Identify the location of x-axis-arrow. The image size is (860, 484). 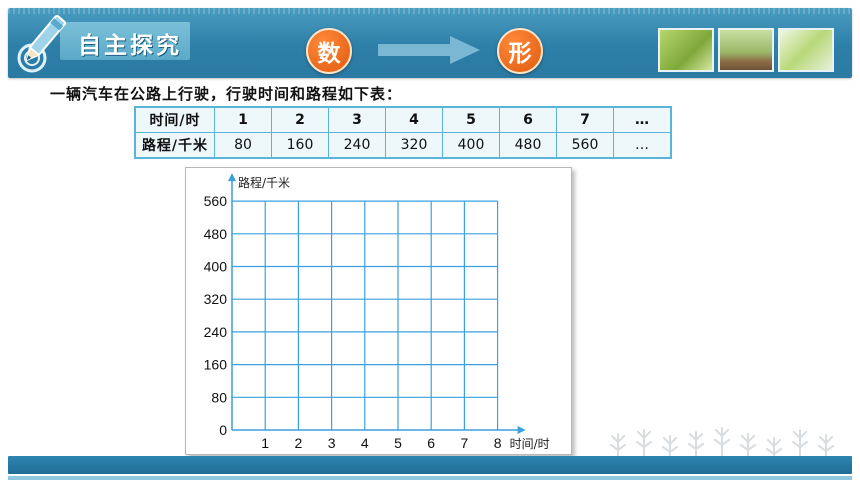
(521, 430).